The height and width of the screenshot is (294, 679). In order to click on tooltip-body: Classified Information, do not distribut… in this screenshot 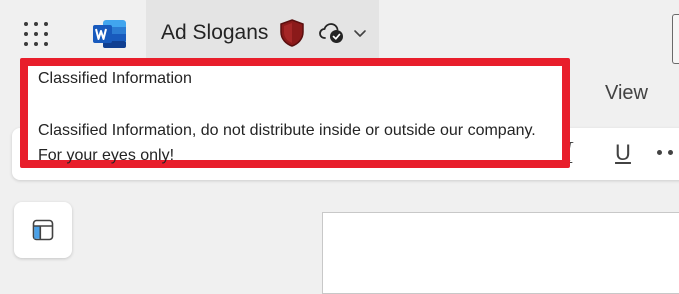, I will do `click(287, 143)`.